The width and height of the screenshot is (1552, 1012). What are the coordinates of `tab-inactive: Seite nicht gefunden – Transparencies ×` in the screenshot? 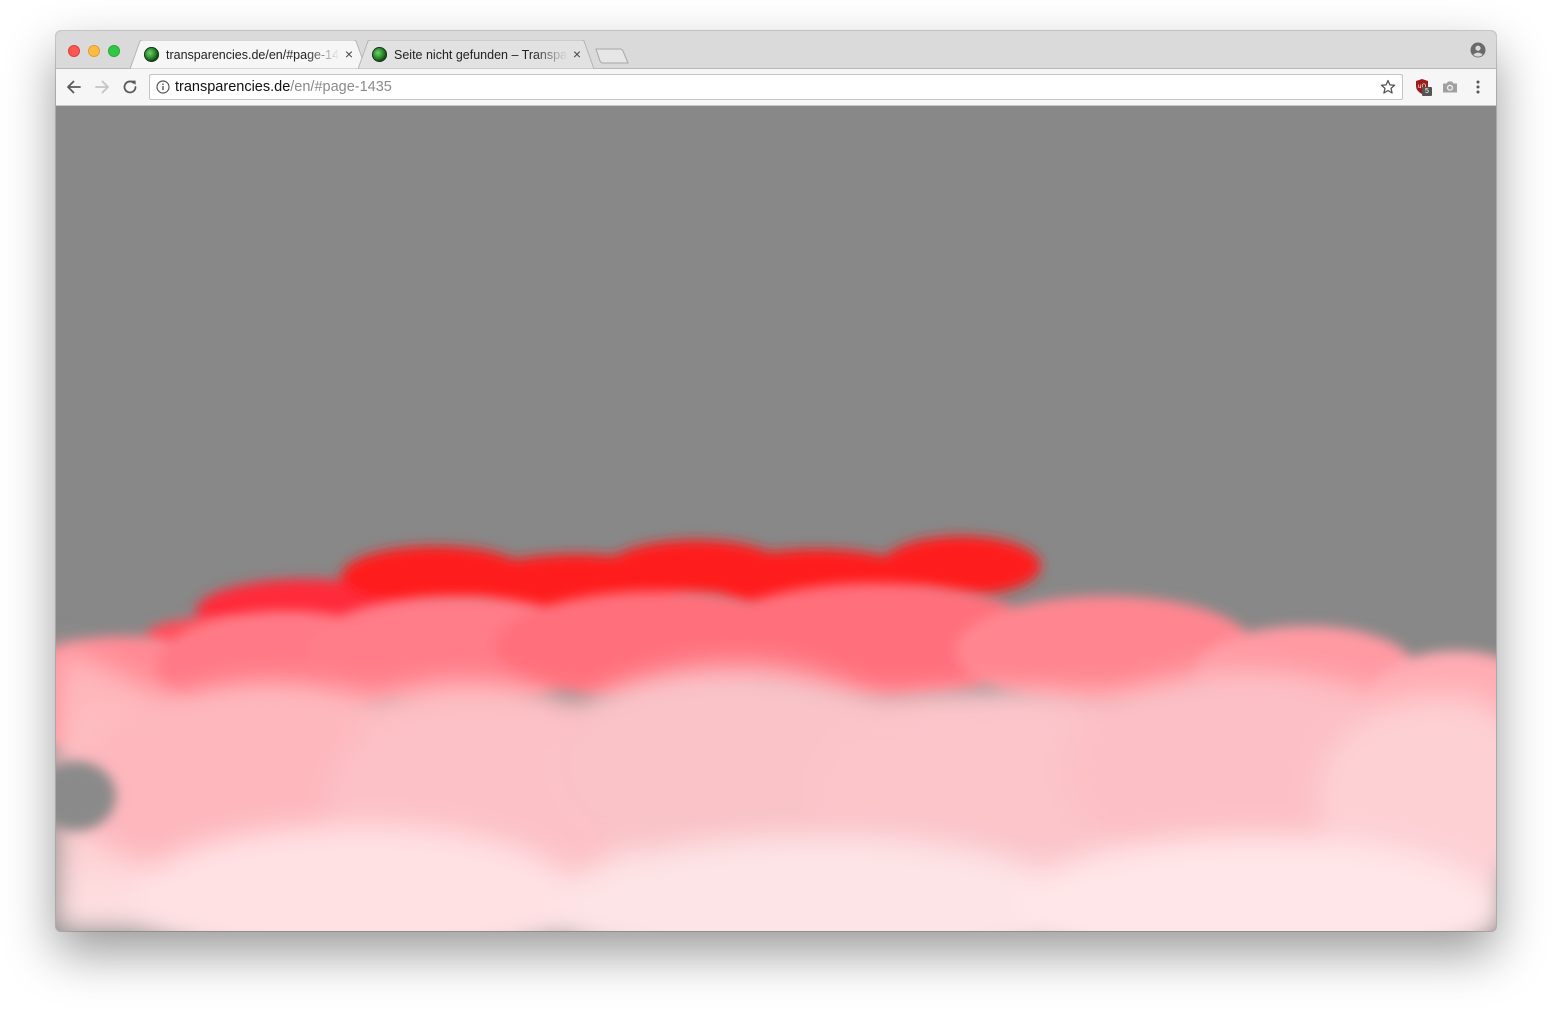 It's located at (476, 54).